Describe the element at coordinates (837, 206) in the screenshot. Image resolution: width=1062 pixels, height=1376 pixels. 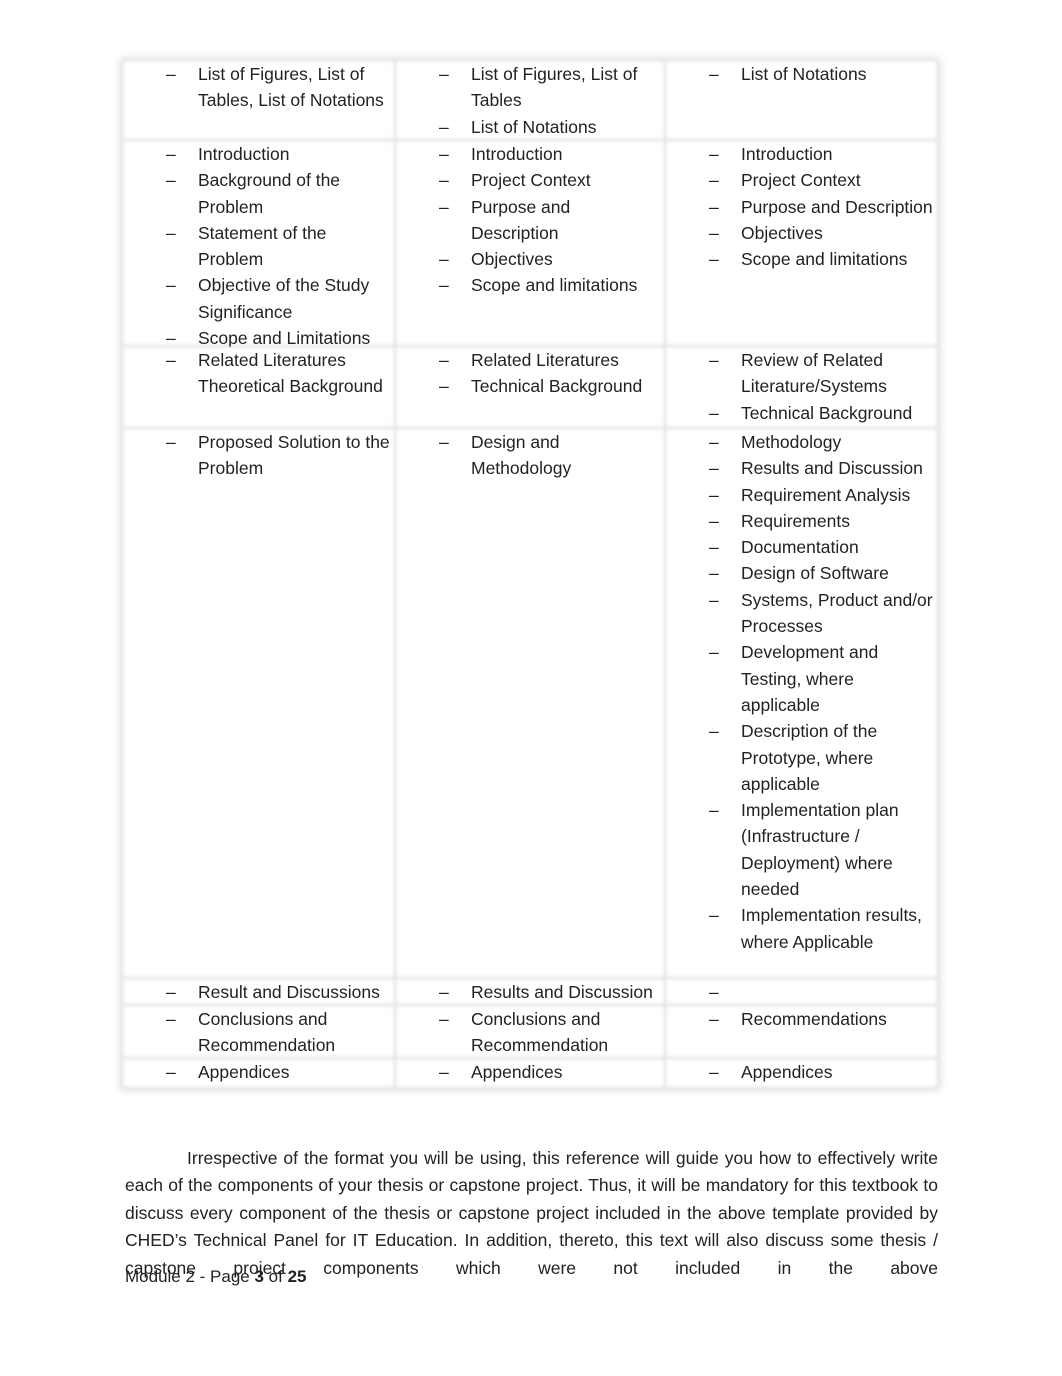
I see `list-item-text: Purpose and Description` at that location.